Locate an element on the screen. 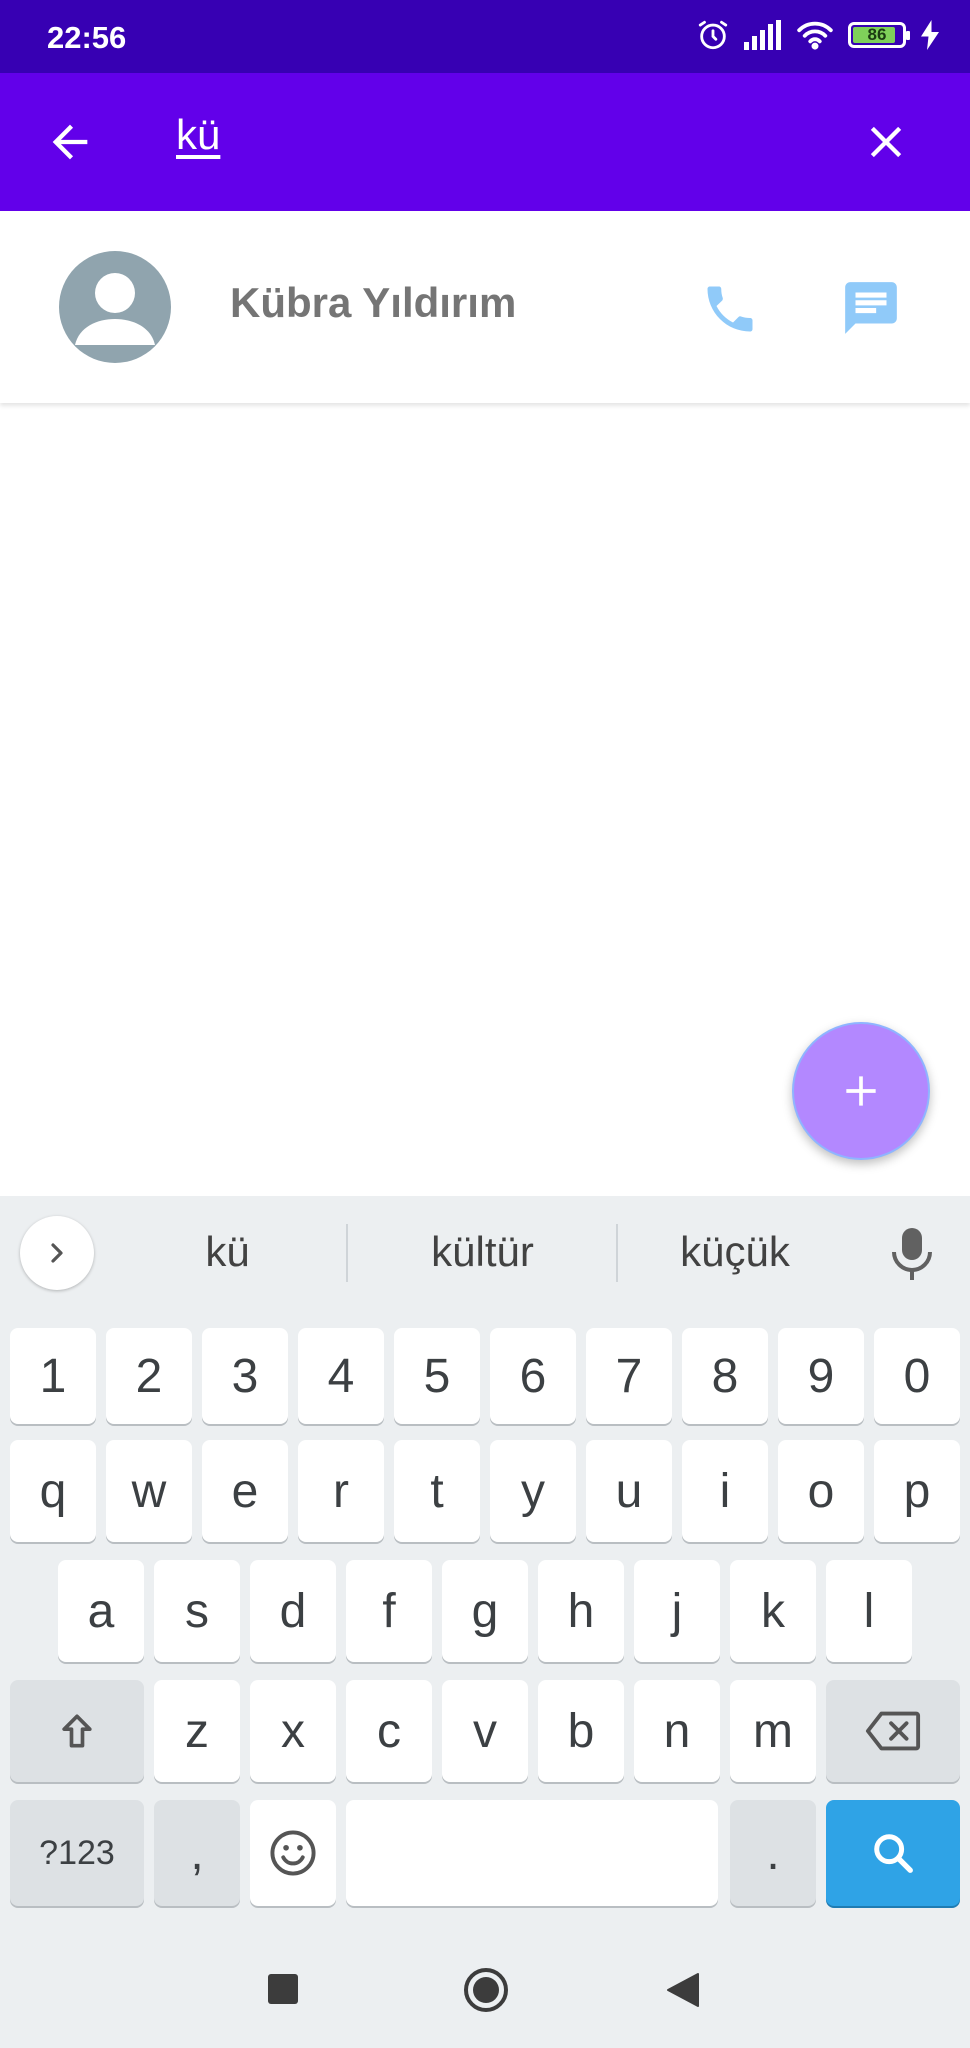  chevron-right-icon is located at coordinates (57, 1253).